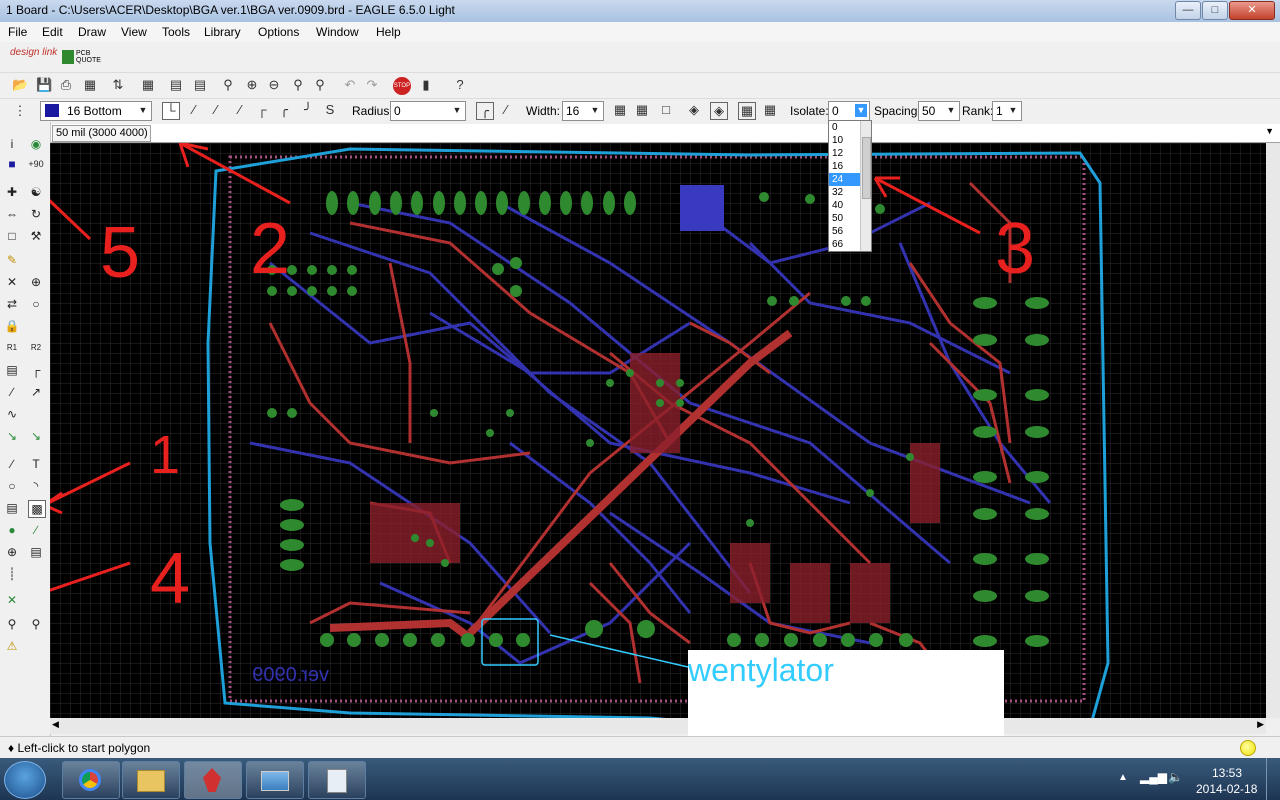  What do you see at coordinates (213, 780) in the screenshot?
I see `eagle-taskbar-button` at bounding box center [213, 780].